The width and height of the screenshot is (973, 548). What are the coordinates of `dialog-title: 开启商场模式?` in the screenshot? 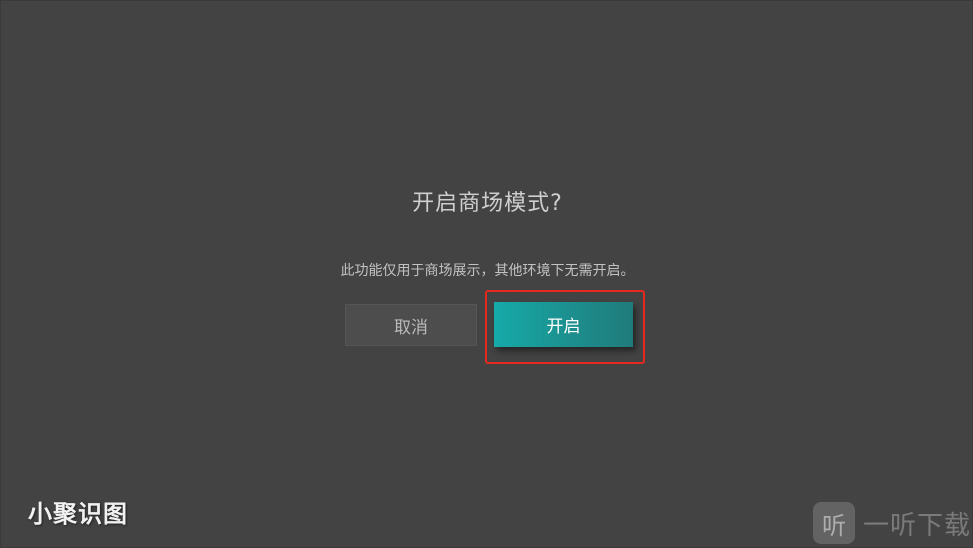 It's located at (487, 203).